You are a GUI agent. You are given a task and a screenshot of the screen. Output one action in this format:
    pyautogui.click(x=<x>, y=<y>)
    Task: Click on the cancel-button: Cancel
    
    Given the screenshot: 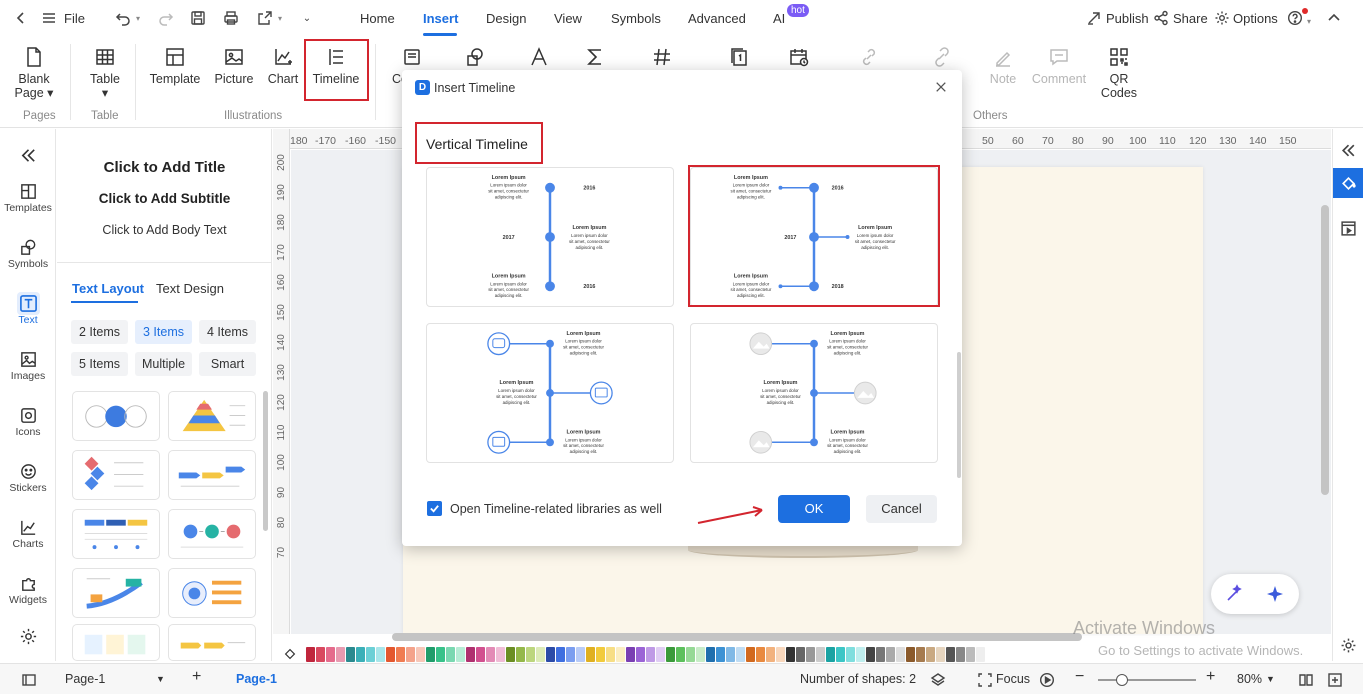 What is the action you would take?
    pyautogui.click(x=901, y=509)
    